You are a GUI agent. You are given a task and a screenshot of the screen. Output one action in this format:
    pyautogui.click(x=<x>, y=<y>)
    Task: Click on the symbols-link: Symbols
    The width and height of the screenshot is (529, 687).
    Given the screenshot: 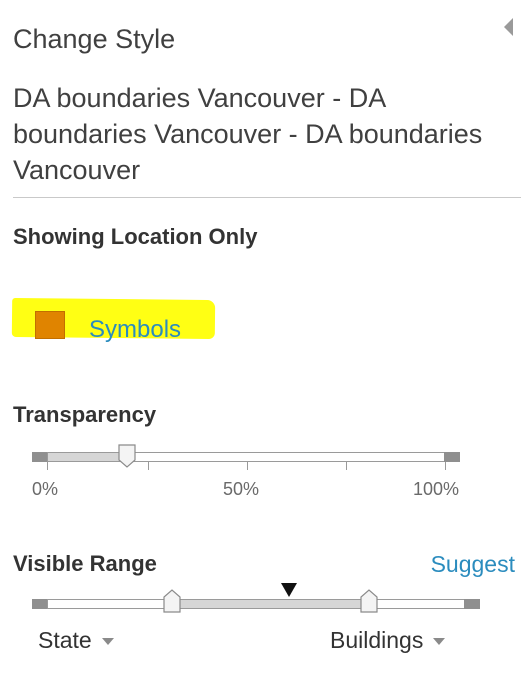 What is the action you would take?
    pyautogui.click(x=135, y=330)
    